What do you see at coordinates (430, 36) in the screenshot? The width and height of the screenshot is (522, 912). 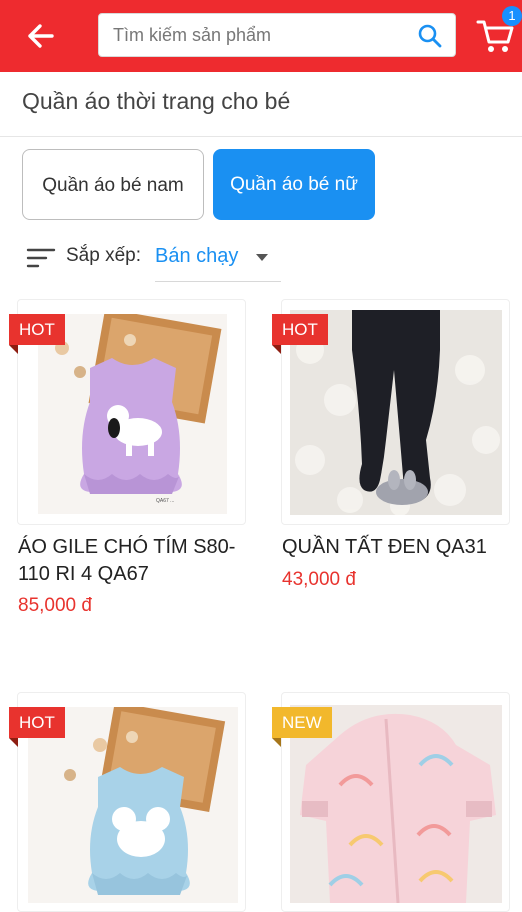 I see `search-icon` at bounding box center [430, 36].